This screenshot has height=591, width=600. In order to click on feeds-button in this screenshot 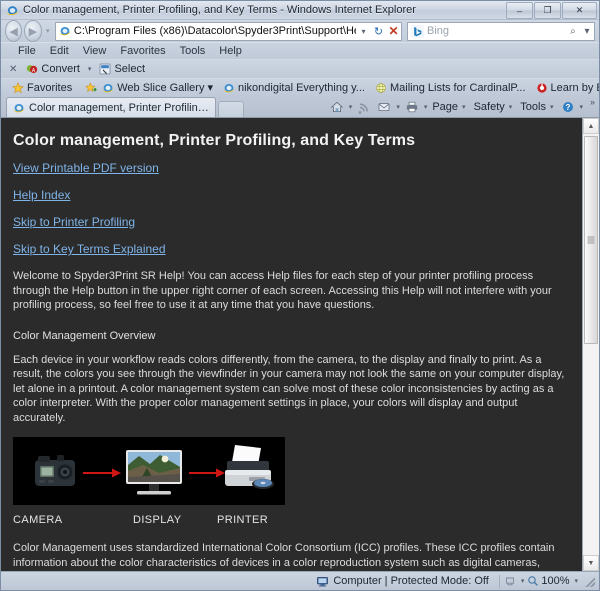, I will do `click(364, 106)`.